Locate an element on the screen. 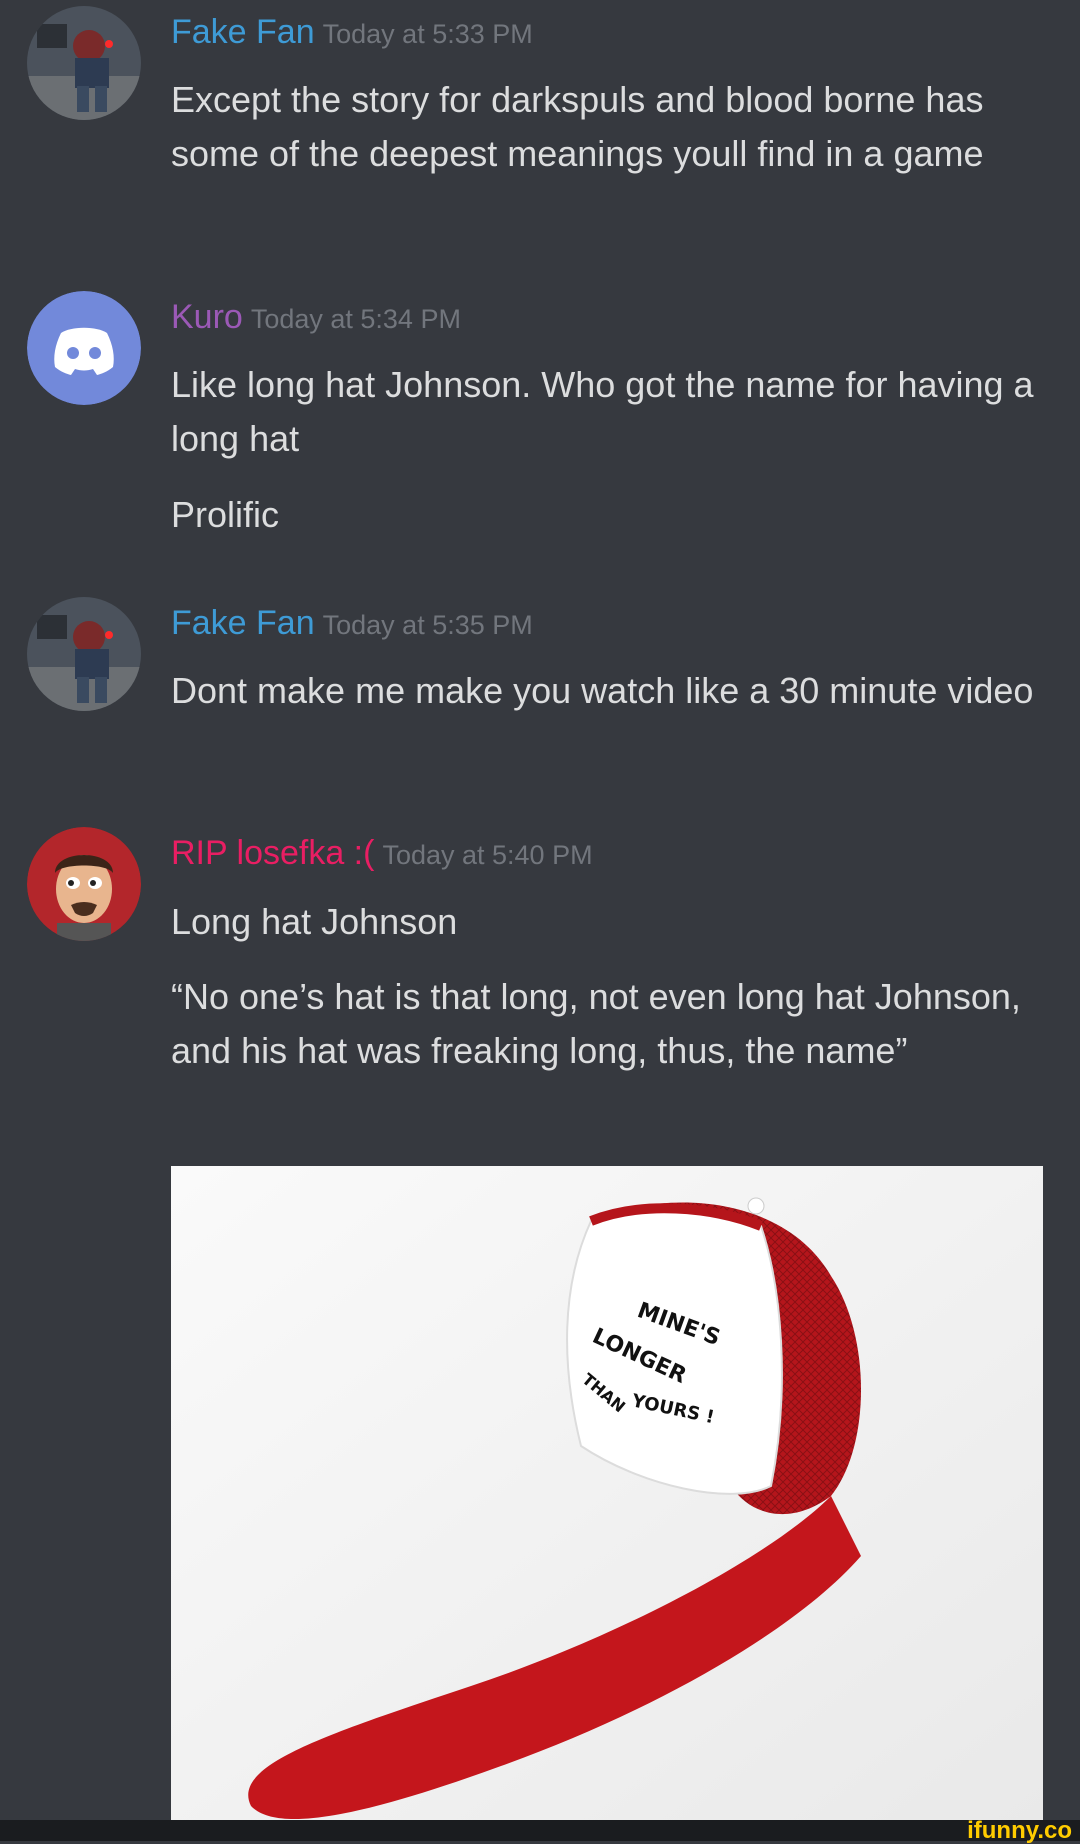  message-header: RIP losefka :( Today at 5:40 PM is located at coordinates (382, 853).